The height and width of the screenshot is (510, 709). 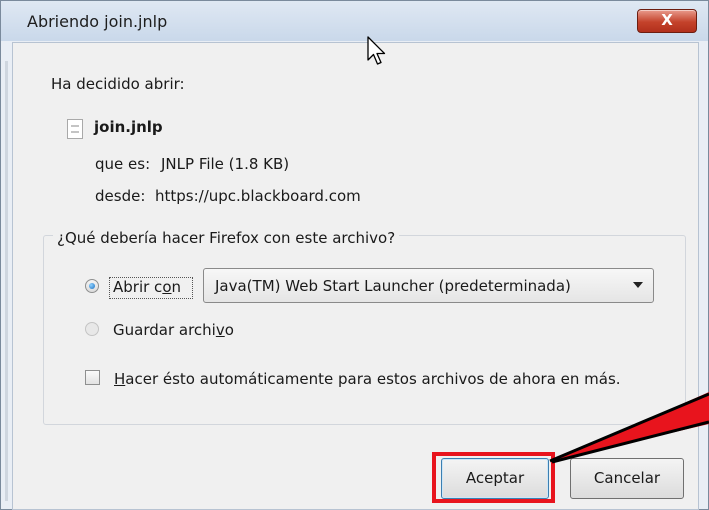 What do you see at coordinates (173, 330) in the screenshot?
I see `save-file-label: Guardar archivo` at bounding box center [173, 330].